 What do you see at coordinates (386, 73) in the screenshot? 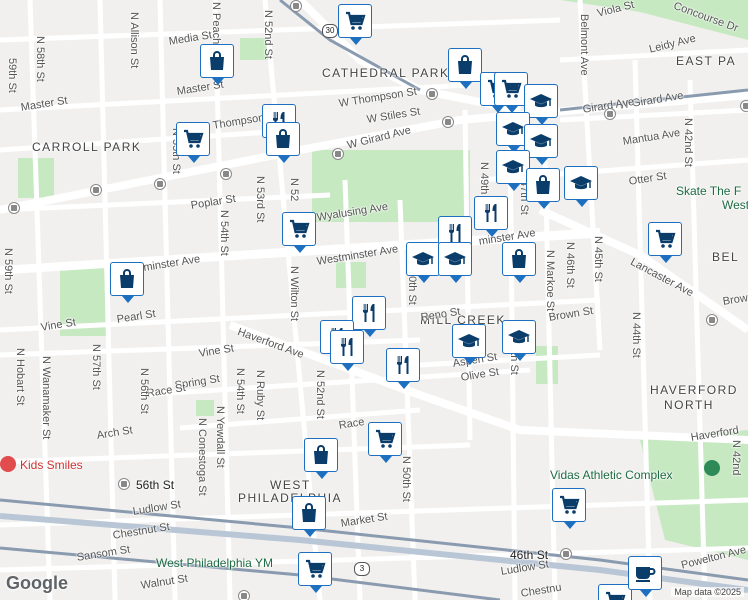
I see `label-cathedral-park: CATHEDRAL PARK` at bounding box center [386, 73].